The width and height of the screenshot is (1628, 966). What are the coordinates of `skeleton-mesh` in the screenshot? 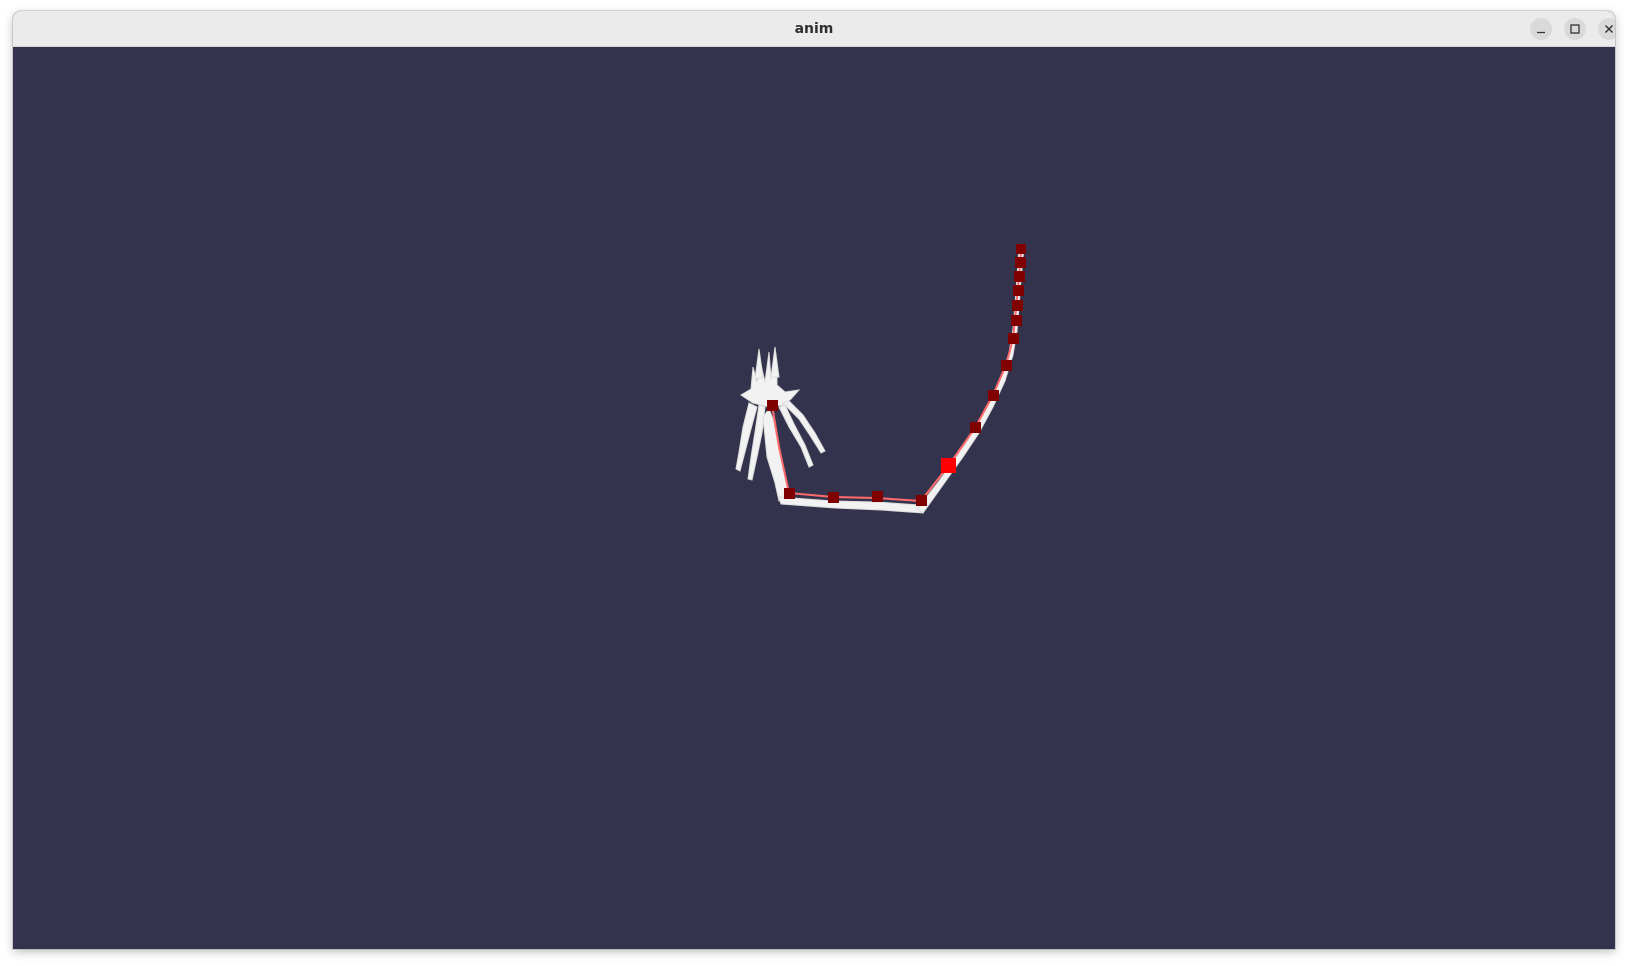 It's located at (880, 380).